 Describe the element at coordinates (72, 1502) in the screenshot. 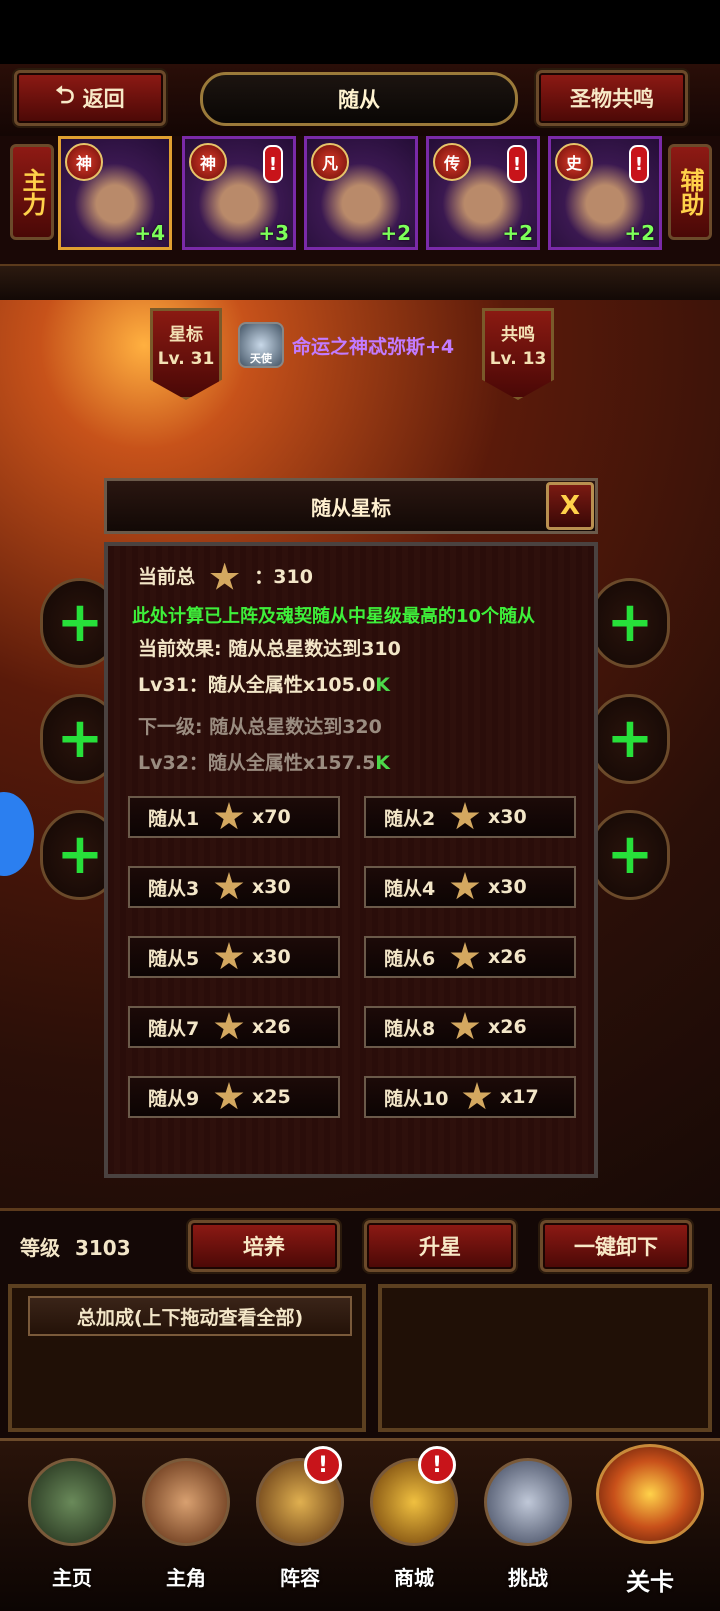

I see `castle-icon` at that location.